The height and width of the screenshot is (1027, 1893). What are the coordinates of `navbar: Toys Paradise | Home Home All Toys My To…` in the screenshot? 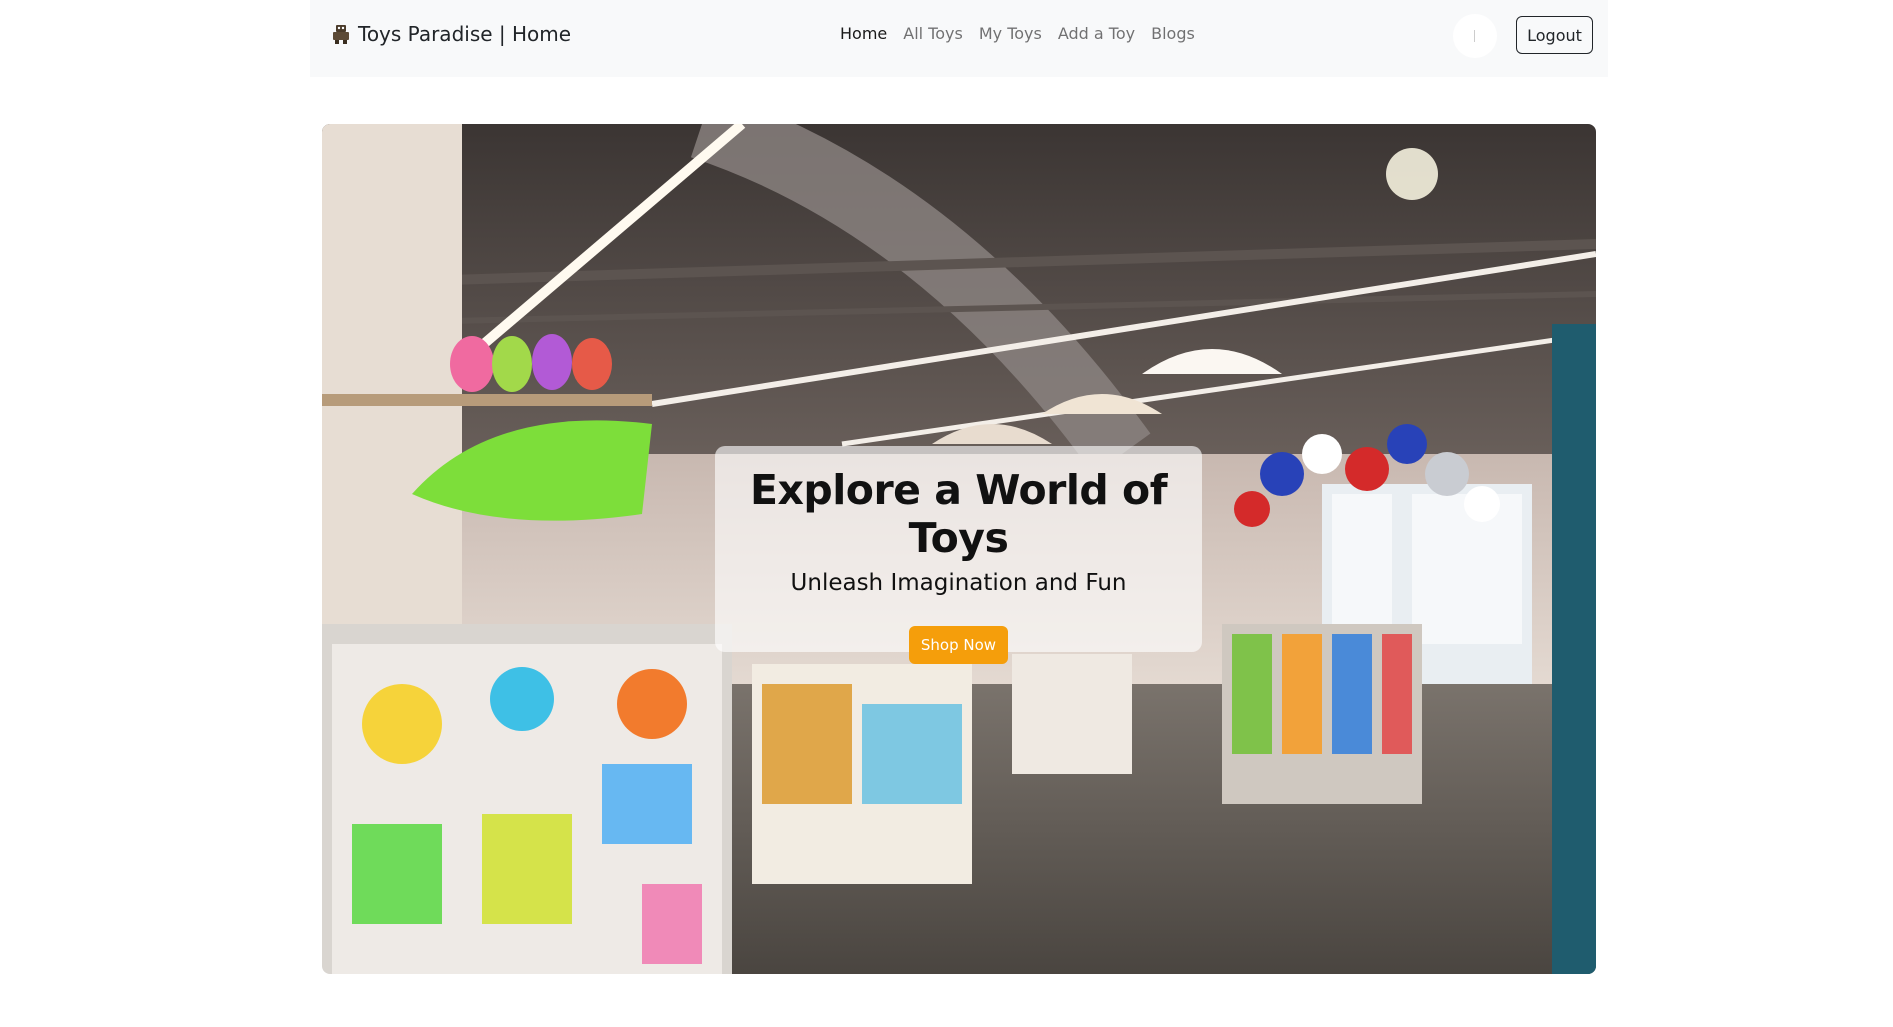 It's located at (959, 38).